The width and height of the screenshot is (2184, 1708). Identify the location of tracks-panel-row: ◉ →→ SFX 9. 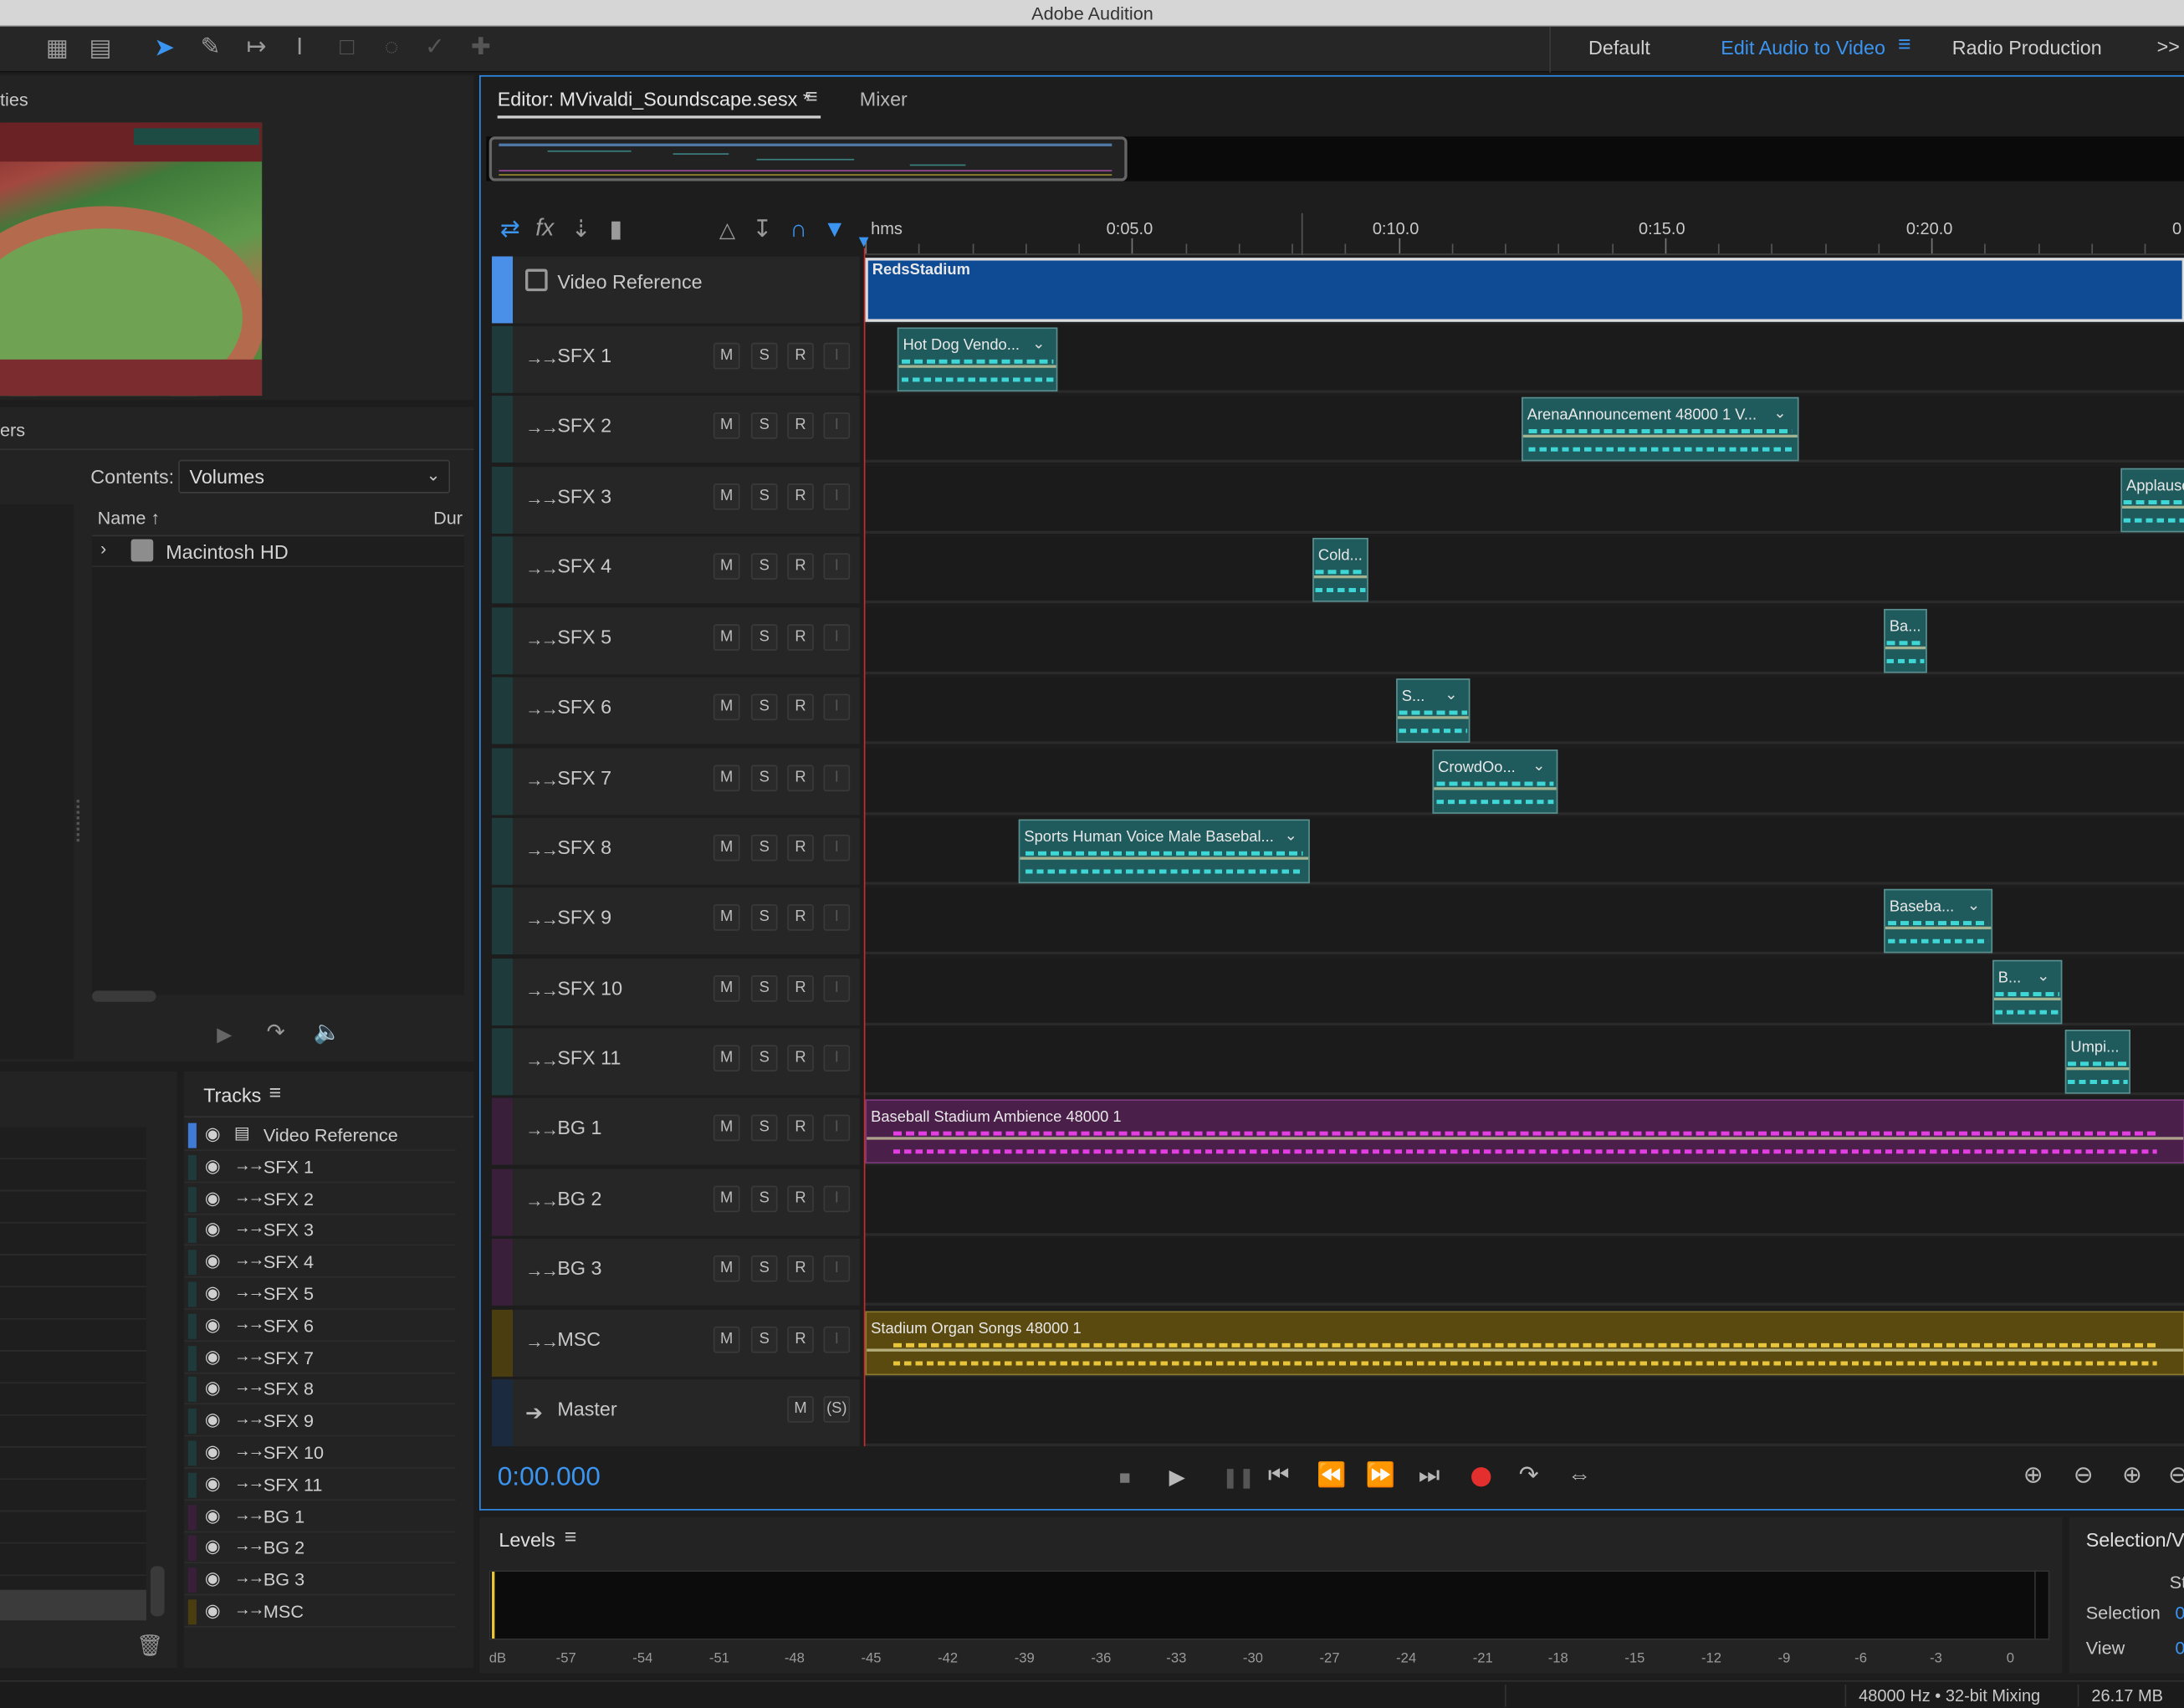
(319, 1421).